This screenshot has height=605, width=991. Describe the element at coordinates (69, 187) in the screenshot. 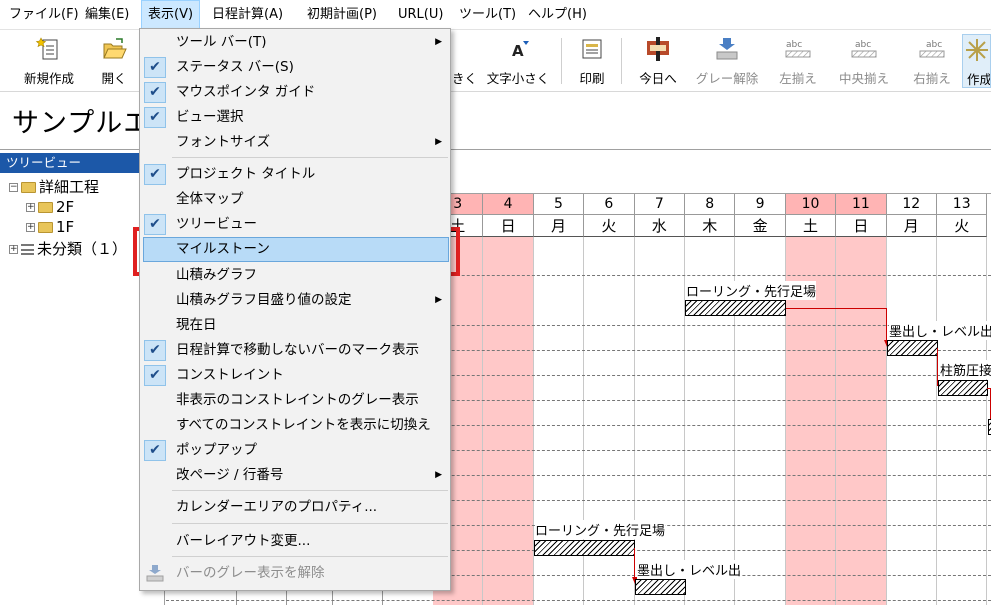

I see `tree-node-label: 詳細工程` at that location.